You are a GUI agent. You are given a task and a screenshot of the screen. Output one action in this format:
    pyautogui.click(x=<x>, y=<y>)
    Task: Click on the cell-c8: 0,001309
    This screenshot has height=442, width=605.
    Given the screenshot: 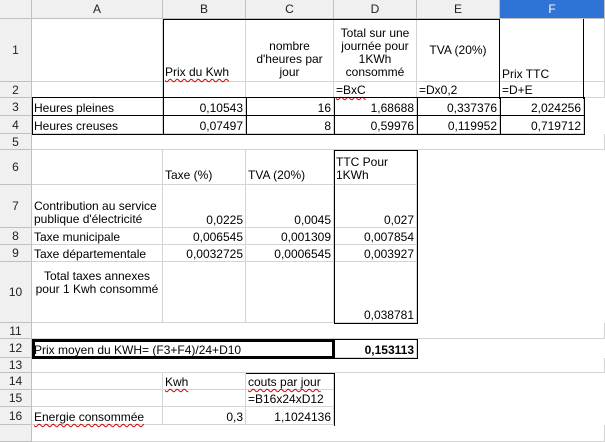 What is the action you would take?
    pyautogui.click(x=290, y=236)
    